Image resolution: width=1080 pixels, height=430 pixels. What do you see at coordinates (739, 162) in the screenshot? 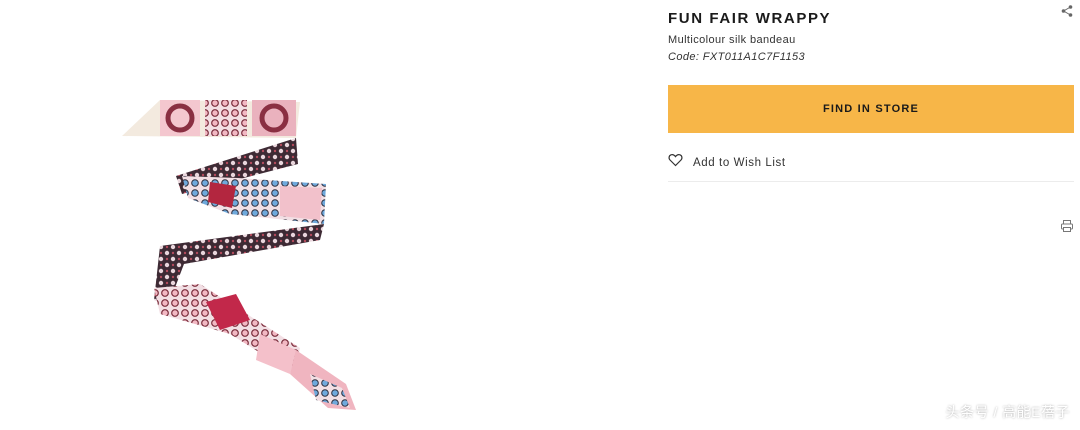
I see `wish-list-label: Add to Wish List` at bounding box center [739, 162].